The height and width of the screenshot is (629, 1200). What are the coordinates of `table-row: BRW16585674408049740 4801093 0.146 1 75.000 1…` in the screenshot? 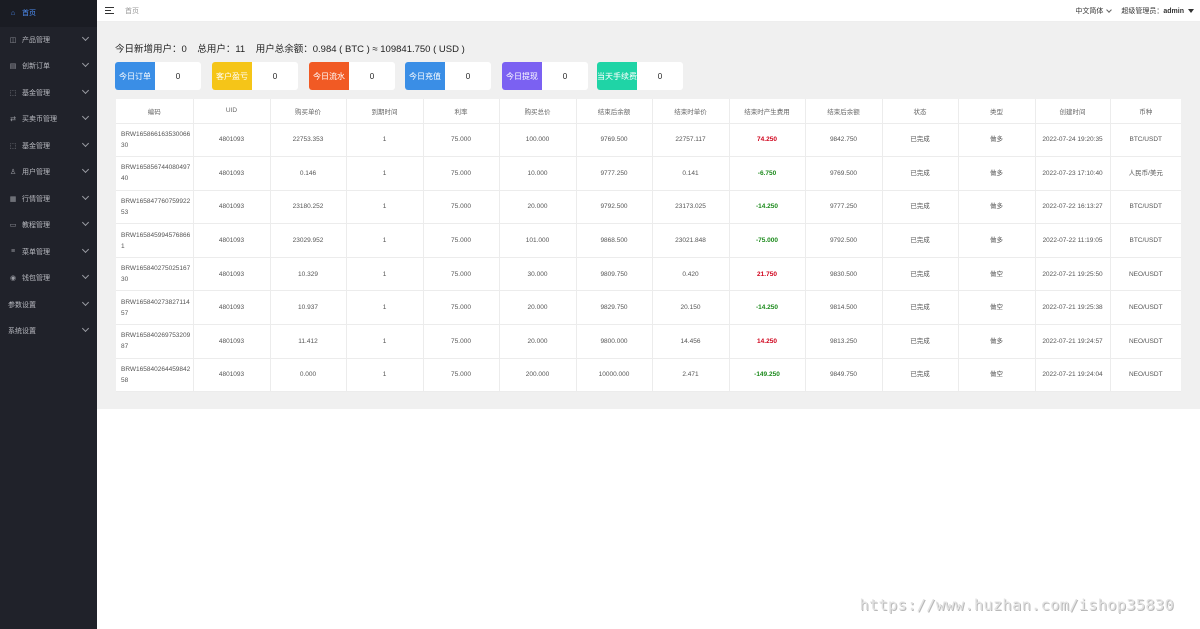 It's located at (648, 173).